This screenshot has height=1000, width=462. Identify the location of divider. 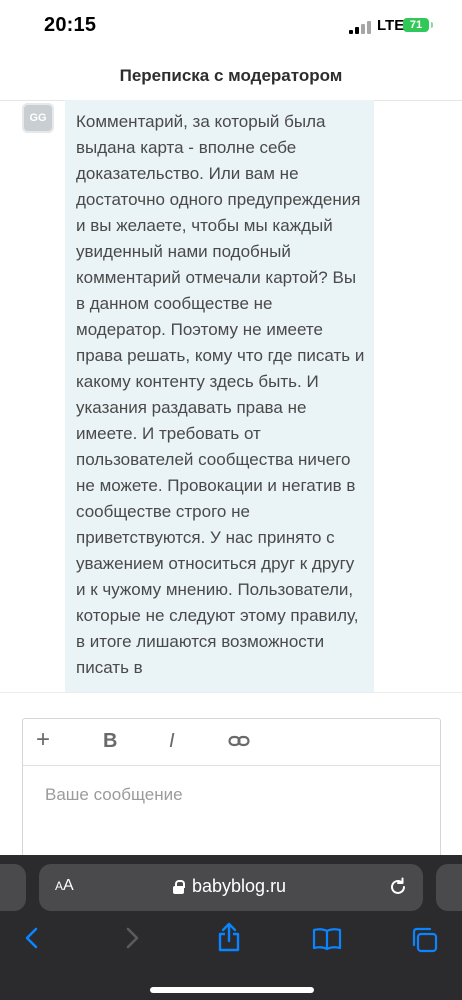
(231, 692).